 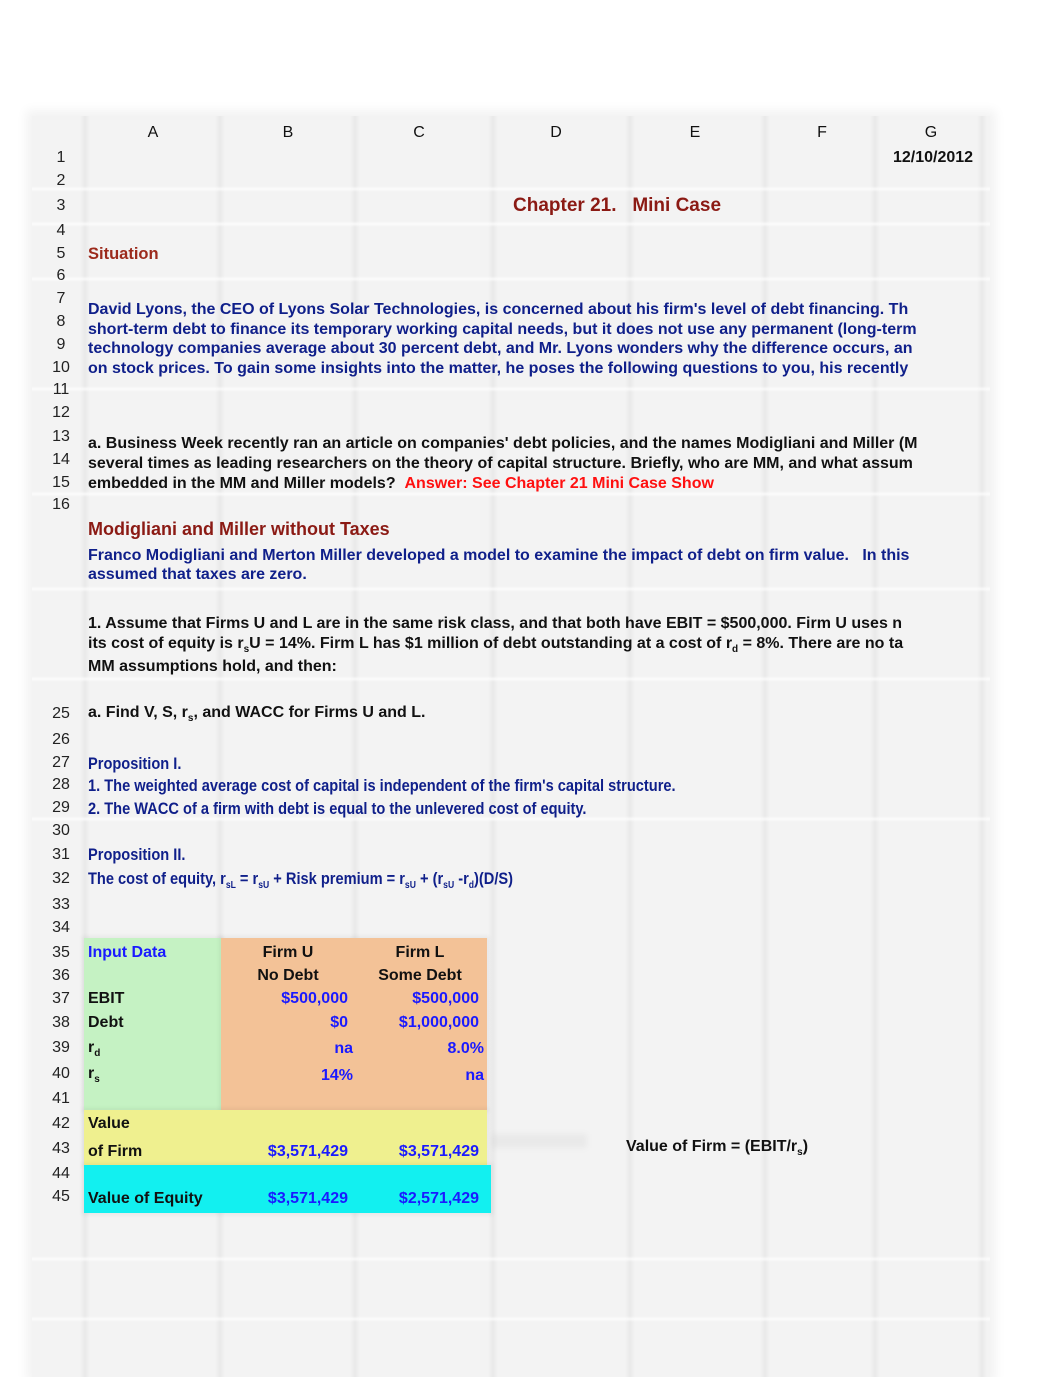 What do you see at coordinates (420, 976) in the screenshot?
I see `firm-l-subheader: Some Debt` at bounding box center [420, 976].